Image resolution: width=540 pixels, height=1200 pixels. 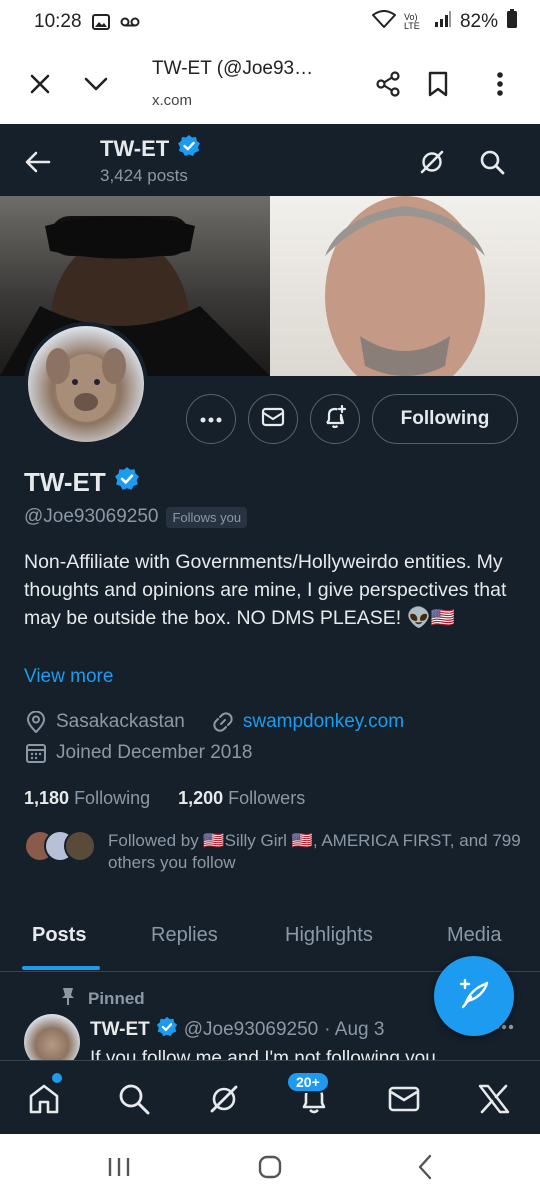 I want to click on tab-media: Media, so click(x=474, y=935).